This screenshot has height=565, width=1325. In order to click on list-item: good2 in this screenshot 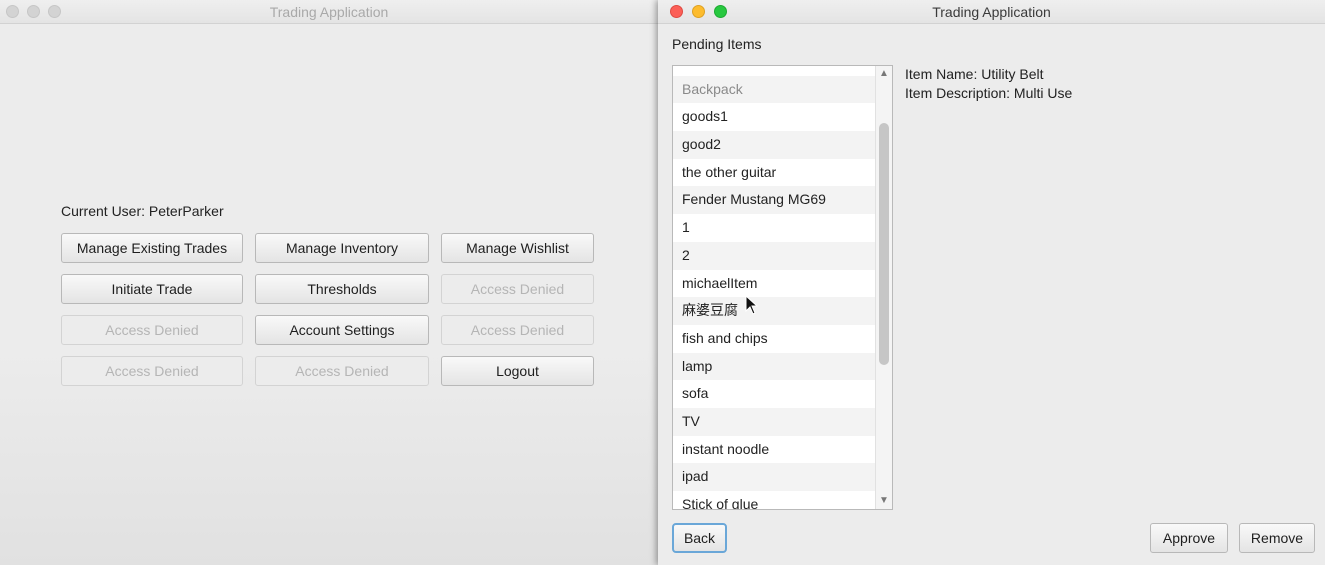, I will do `click(774, 145)`.